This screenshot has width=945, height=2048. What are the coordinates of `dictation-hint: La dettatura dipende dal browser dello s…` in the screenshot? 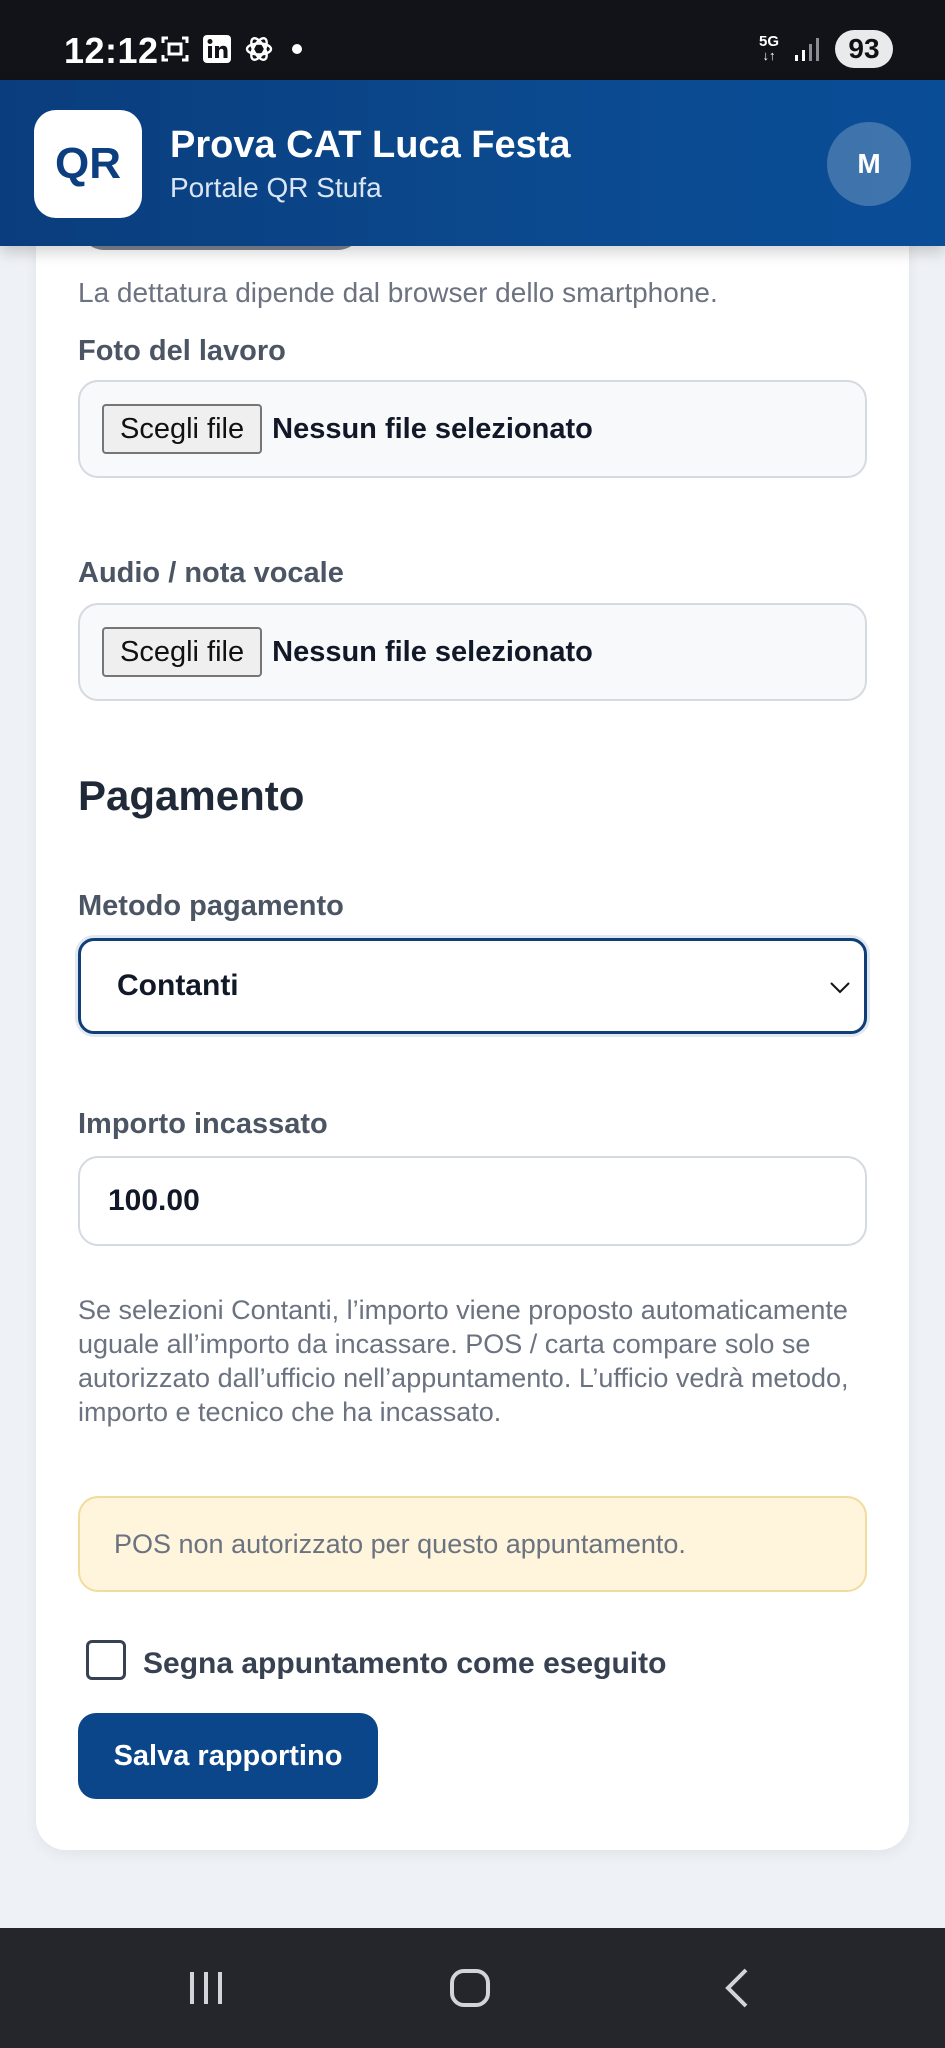 It's located at (398, 292).